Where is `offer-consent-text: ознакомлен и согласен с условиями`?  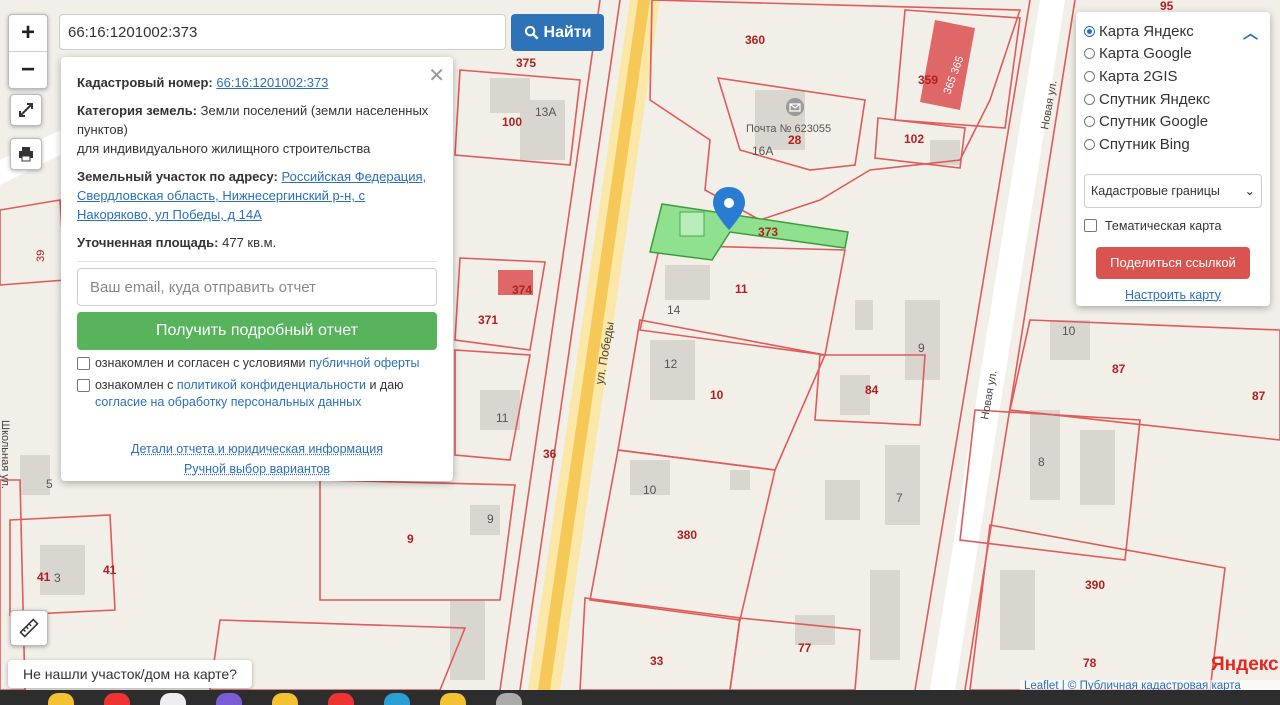
offer-consent-text: ознакомлен и согласен с условиями is located at coordinates (200, 363).